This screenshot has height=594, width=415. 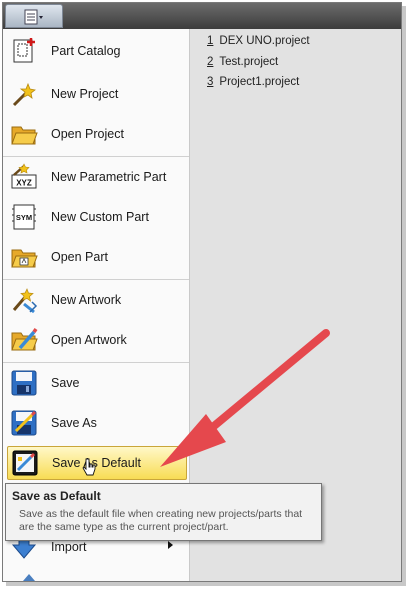 What do you see at coordinates (245, 398) in the screenshot?
I see `annotation-arrow` at bounding box center [245, 398].